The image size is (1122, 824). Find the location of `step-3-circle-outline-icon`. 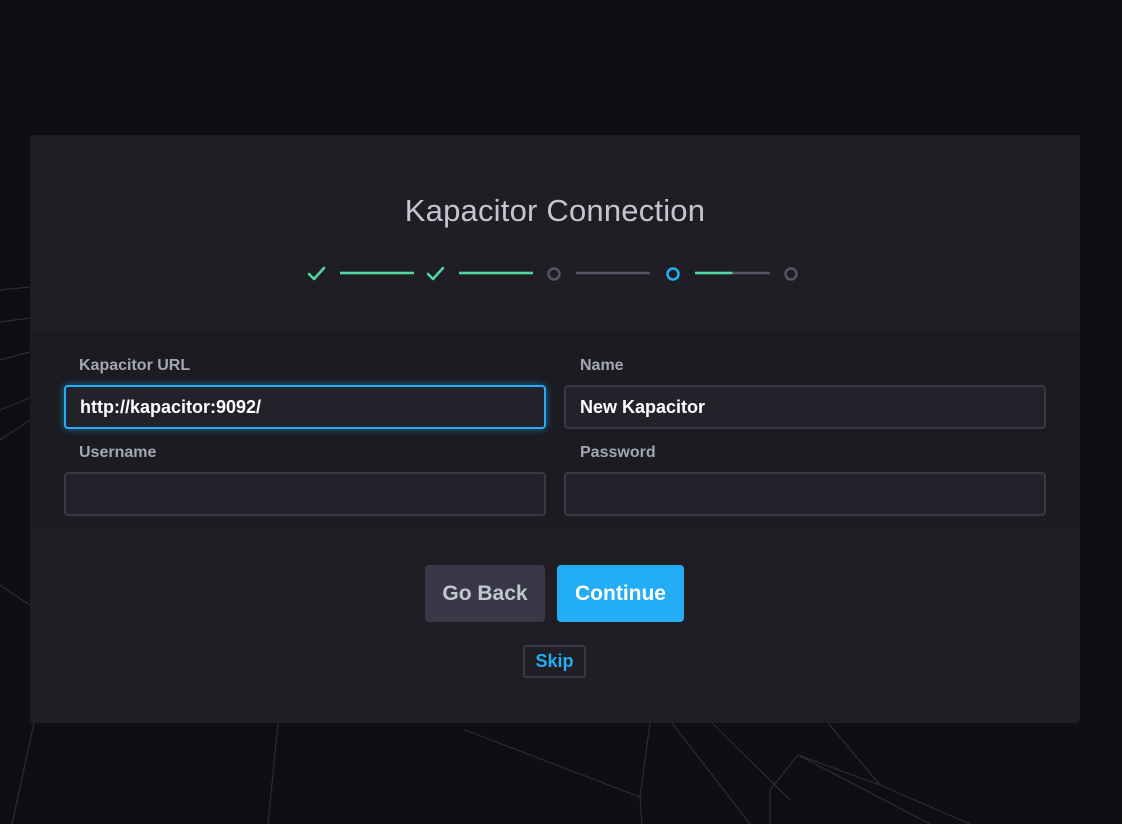

step-3-circle-outline-icon is located at coordinates (554, 274).